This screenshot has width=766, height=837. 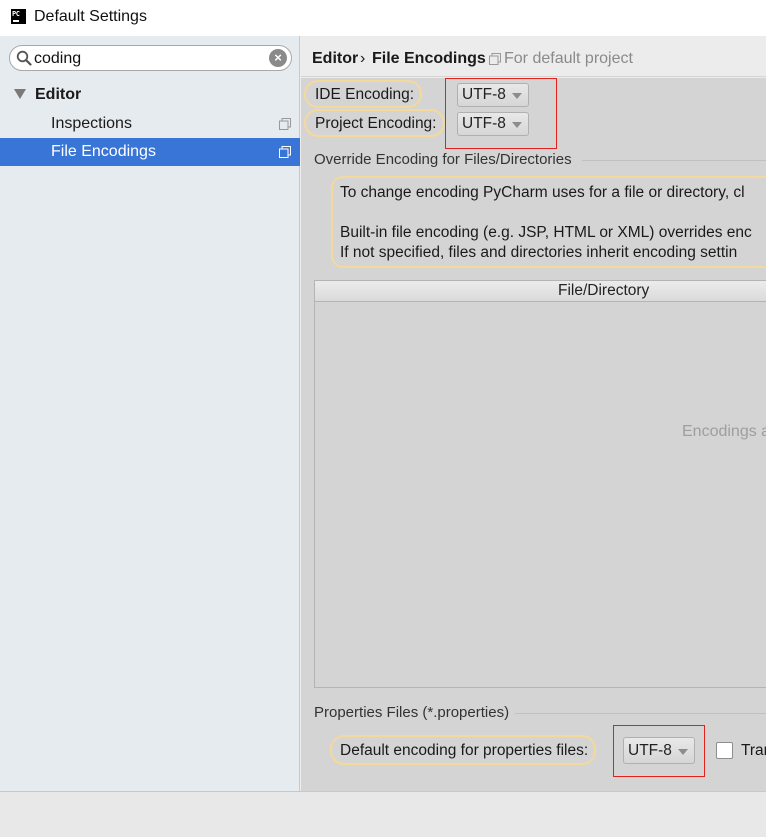 What do you see at coordinates (374, 123) in the screenshot?
I see `project-encoding-label: Project Encoding:` at bounding box center [374, 123].